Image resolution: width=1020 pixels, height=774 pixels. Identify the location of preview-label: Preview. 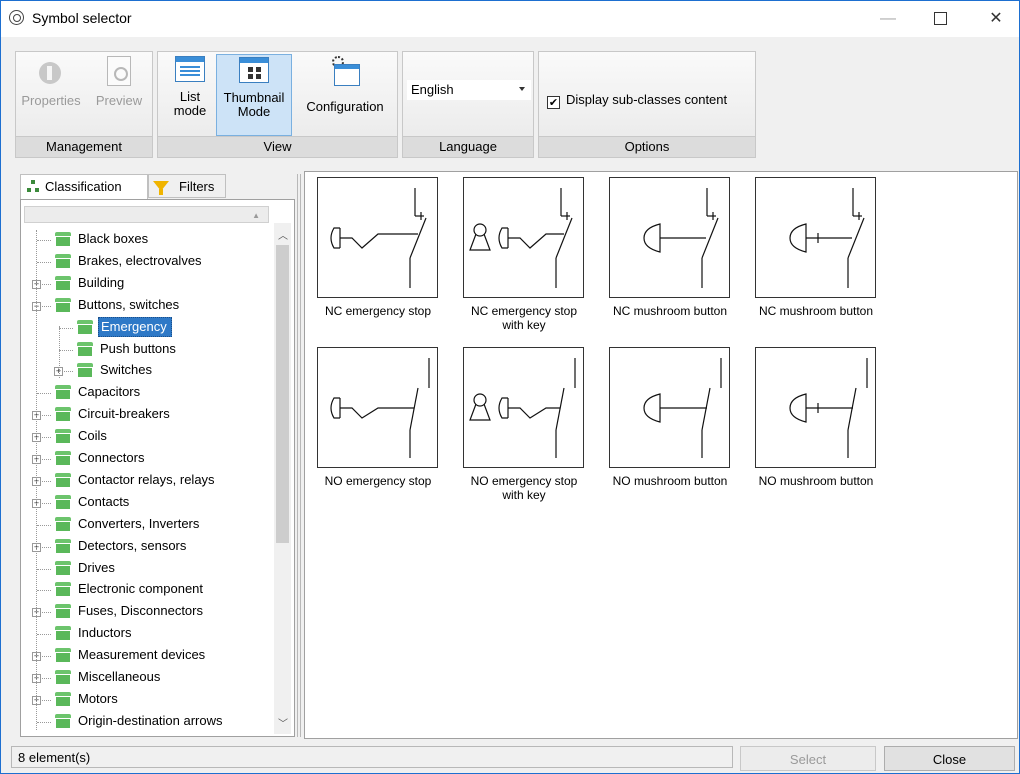
(119, 100).